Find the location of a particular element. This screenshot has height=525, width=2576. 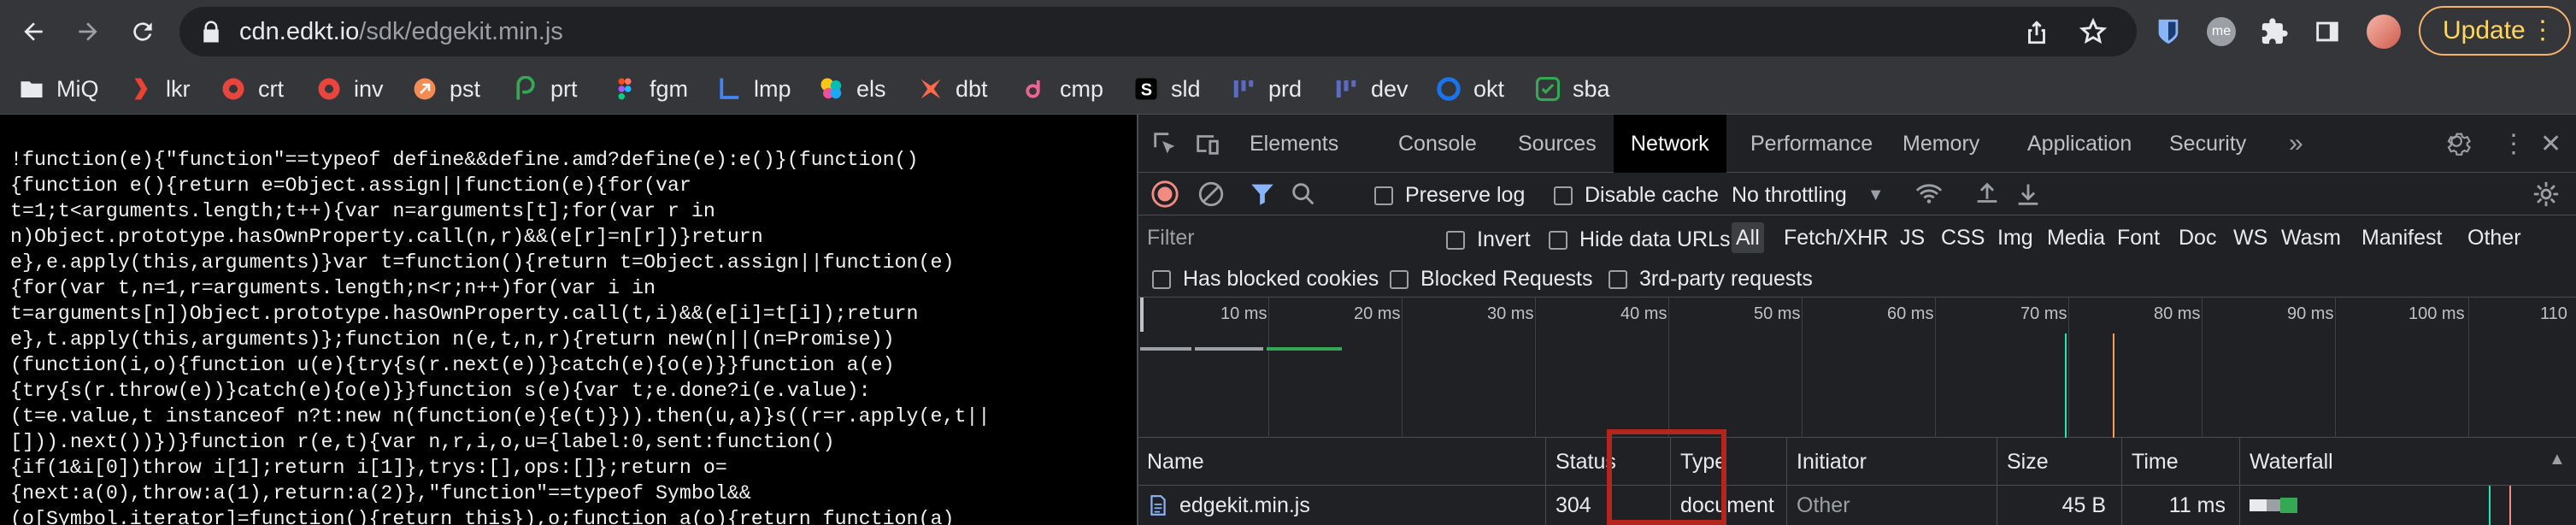

bookmark-star-icon is located at coordinates (2093, 32).